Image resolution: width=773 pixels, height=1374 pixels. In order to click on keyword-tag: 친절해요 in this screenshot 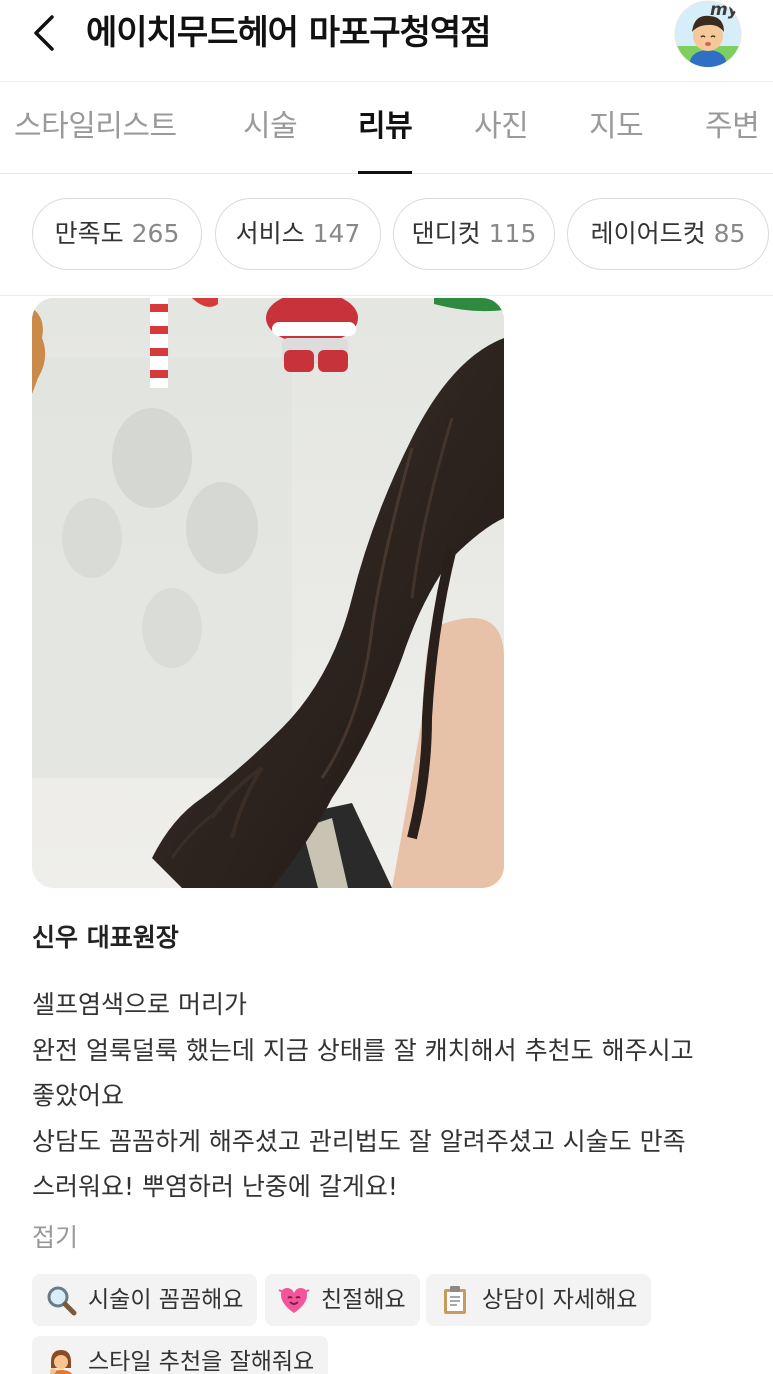, I will do `click(342, 1300)`.